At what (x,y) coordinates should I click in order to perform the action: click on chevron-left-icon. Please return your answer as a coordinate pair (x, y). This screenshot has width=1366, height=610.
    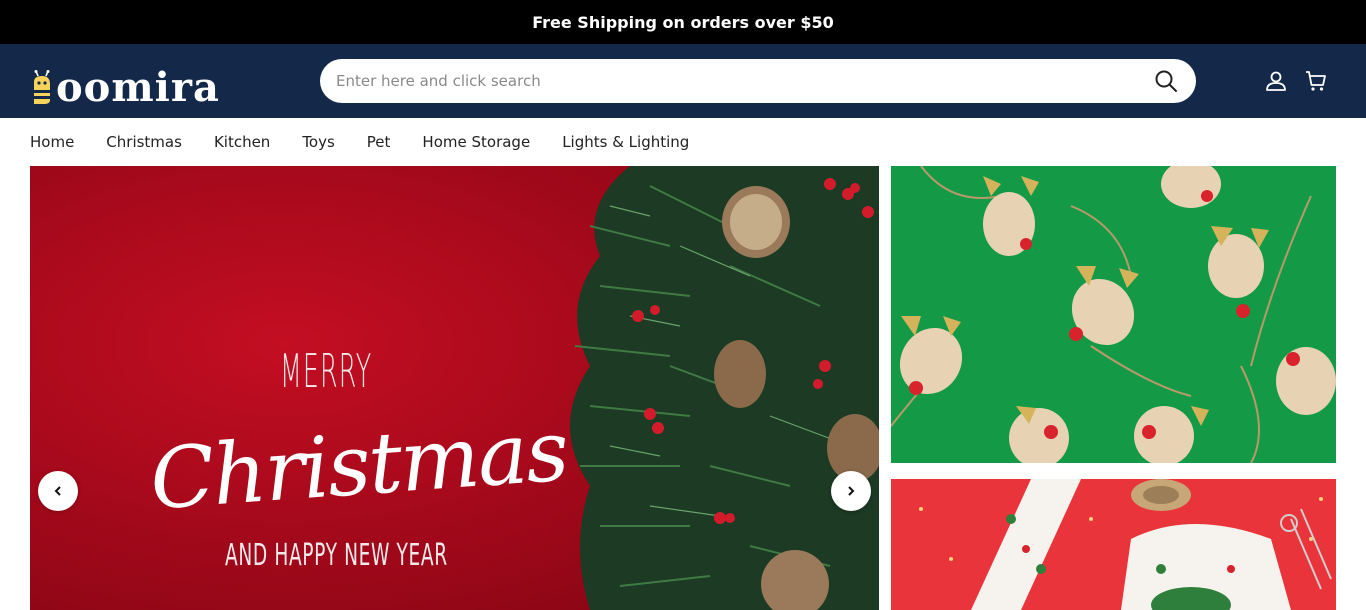
    Looking at the image, I should click on (57, 491).